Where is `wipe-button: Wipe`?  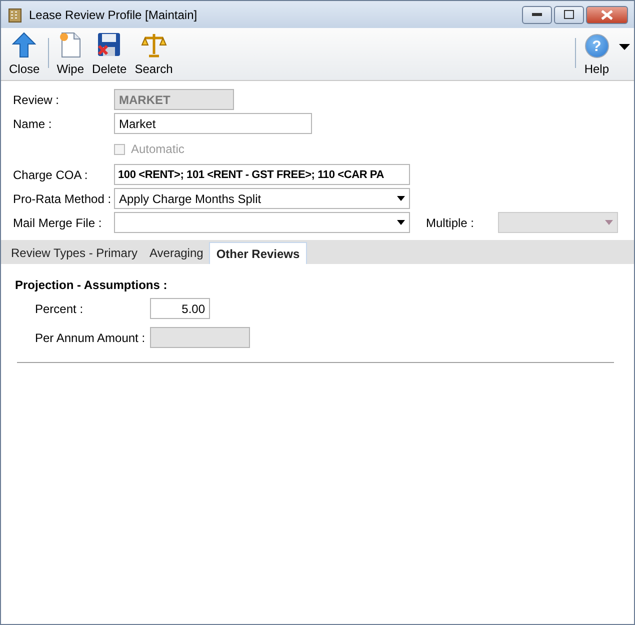
wipe-button: Wipe is located at coordinates (70, 54).